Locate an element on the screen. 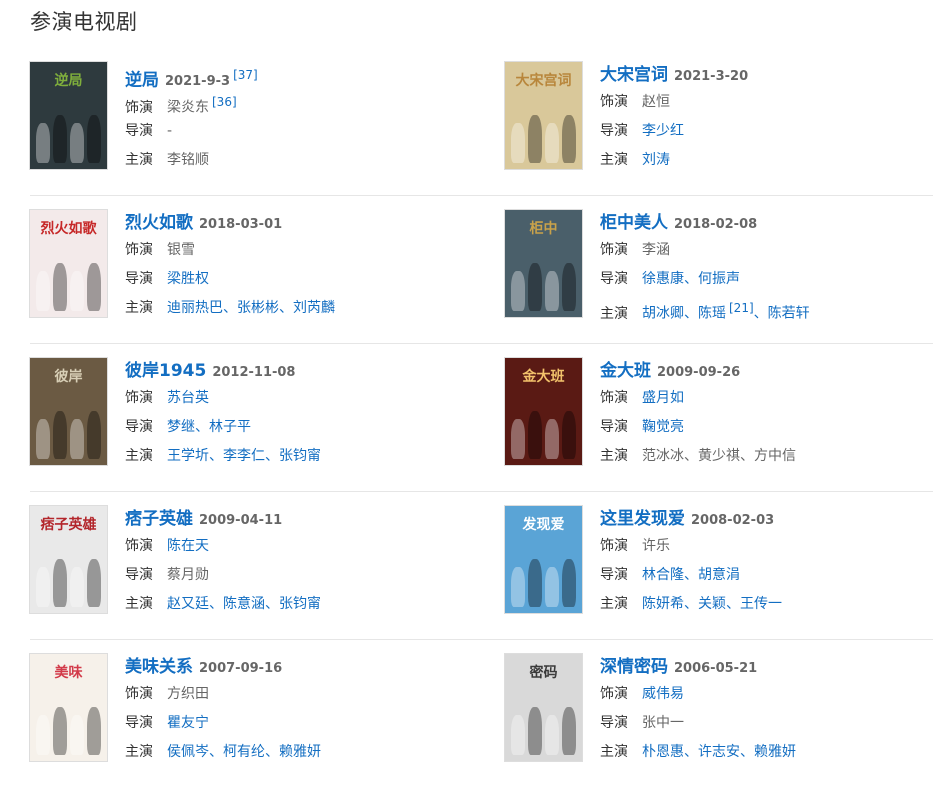 The height and width of the screenshot is (787, 933). poster-image: 大宋宫词 is located at coordinates (543, 115).